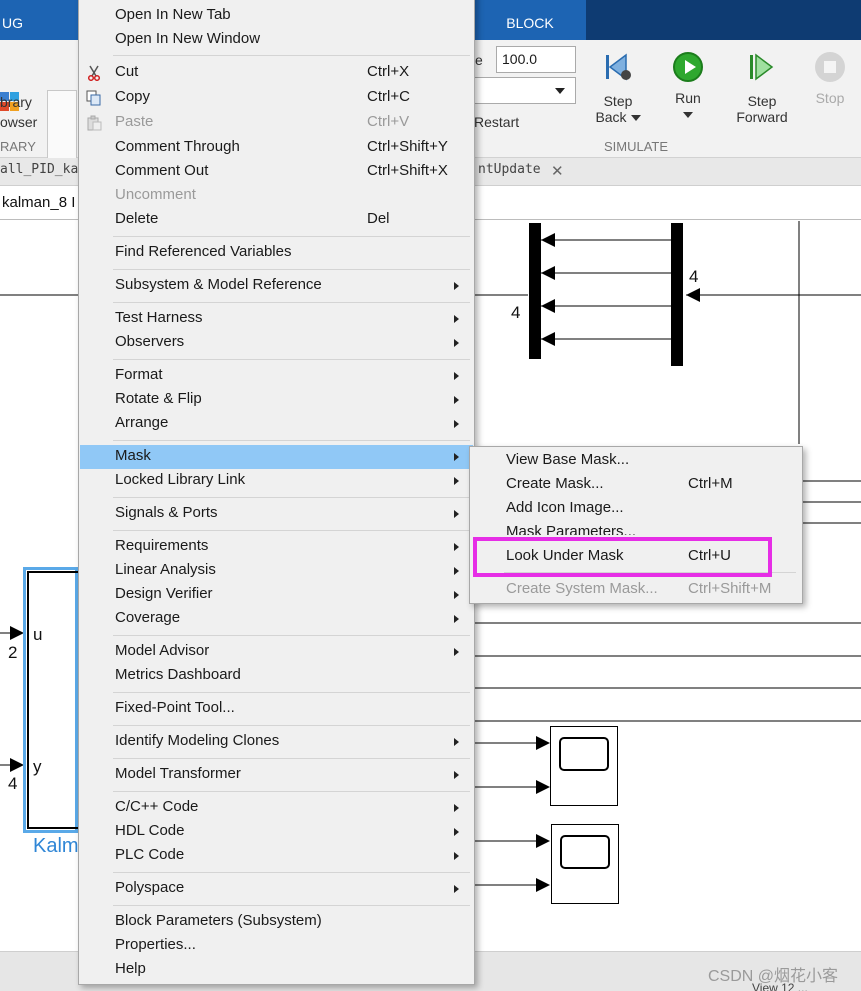 The height and width of the screenshot is (991, 861). I want to click on menu-item-shortcut: Ctrl+M, so click(710, 483).